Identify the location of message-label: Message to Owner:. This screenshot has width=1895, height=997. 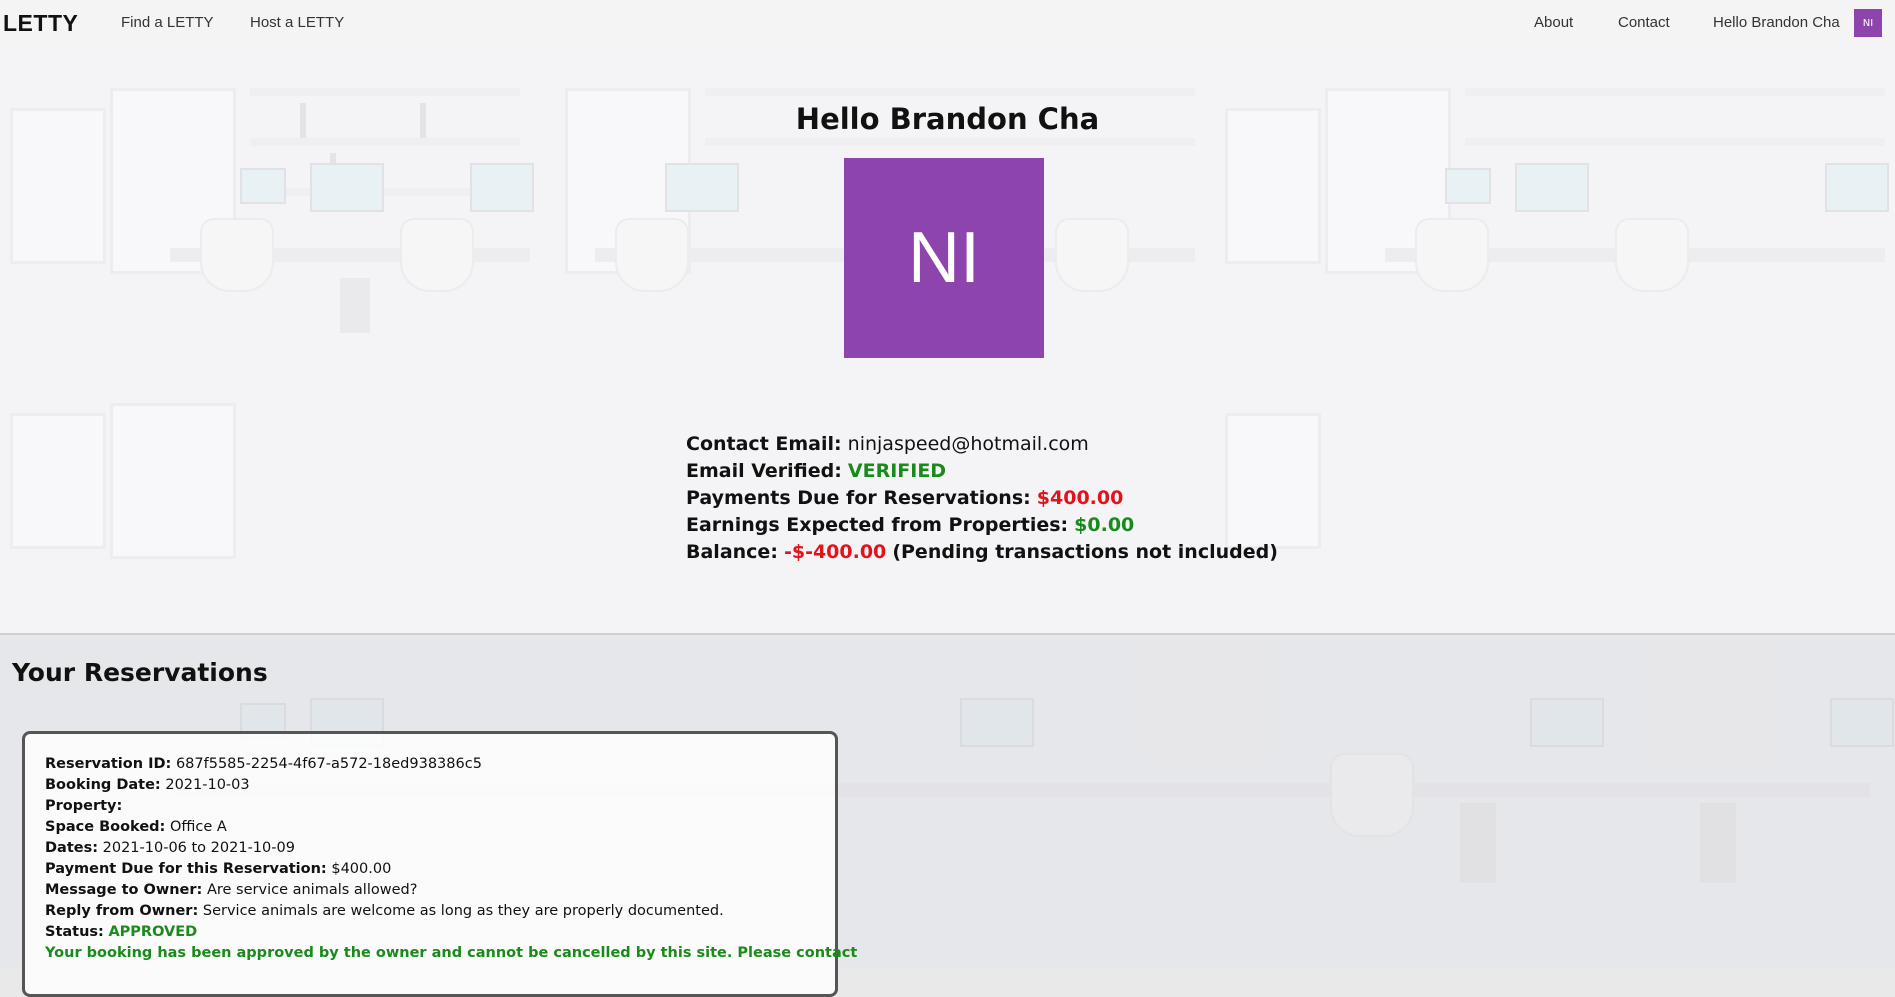
(124, 890).